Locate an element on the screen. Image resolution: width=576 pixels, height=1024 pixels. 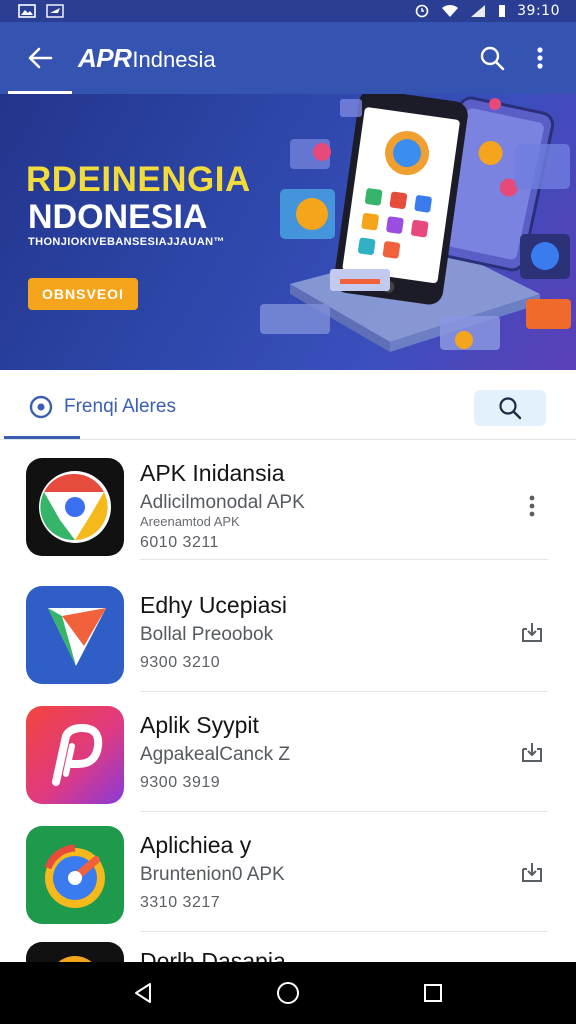
app-brand: APR Indnesia is located at coordinates (147, 58).